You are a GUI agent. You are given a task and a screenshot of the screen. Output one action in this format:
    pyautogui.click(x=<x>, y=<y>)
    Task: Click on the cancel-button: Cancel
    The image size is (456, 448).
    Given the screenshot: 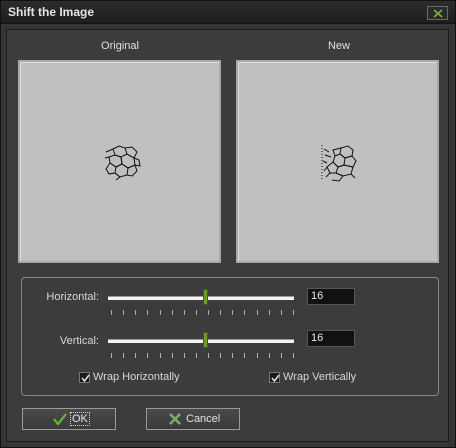 What is the action you would take?
    pyautogui.click(x=193, y=419)
    